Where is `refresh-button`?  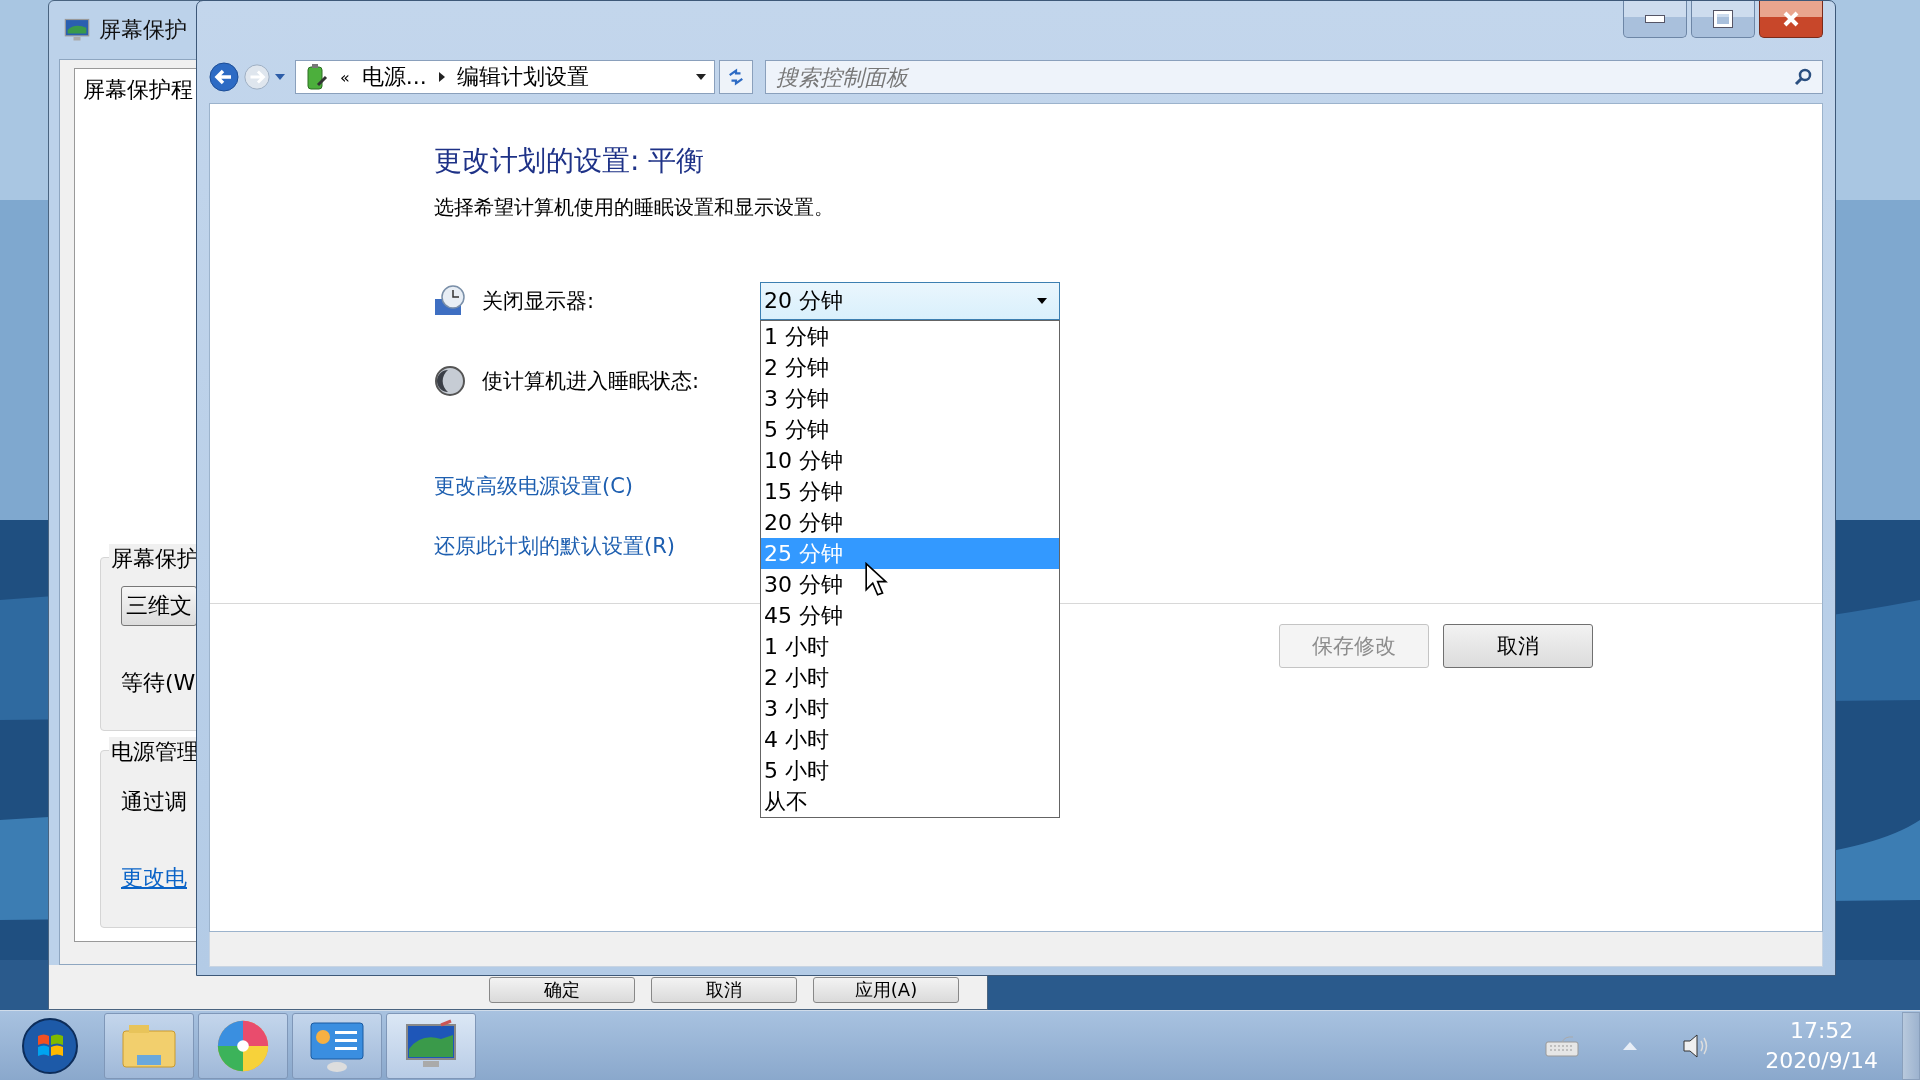 refresh-button is located at coordinates (736, 77).